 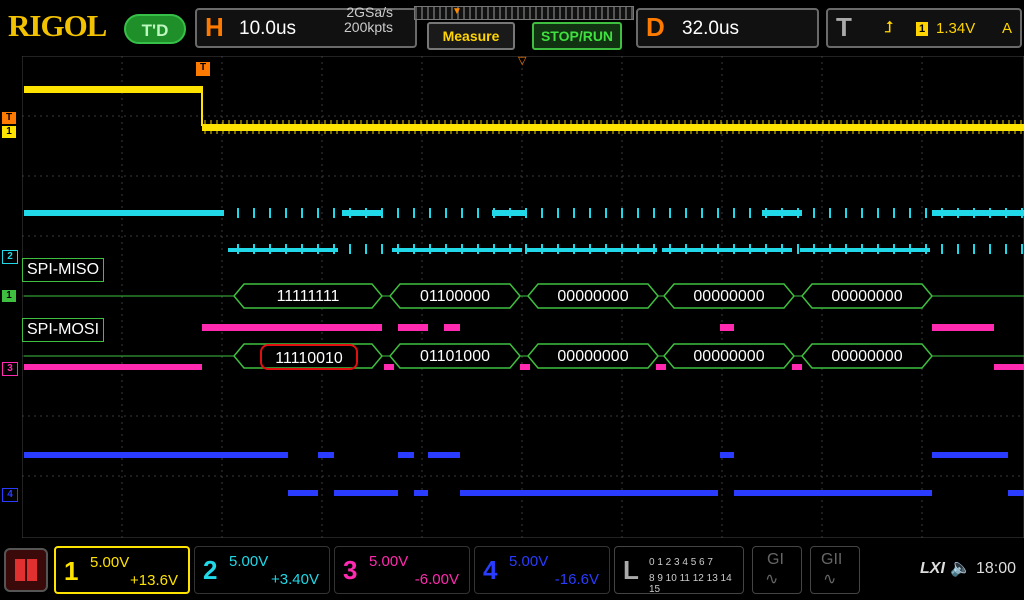 I want to click on ch1-offset: +13.6V, so click(x=154, y=580).